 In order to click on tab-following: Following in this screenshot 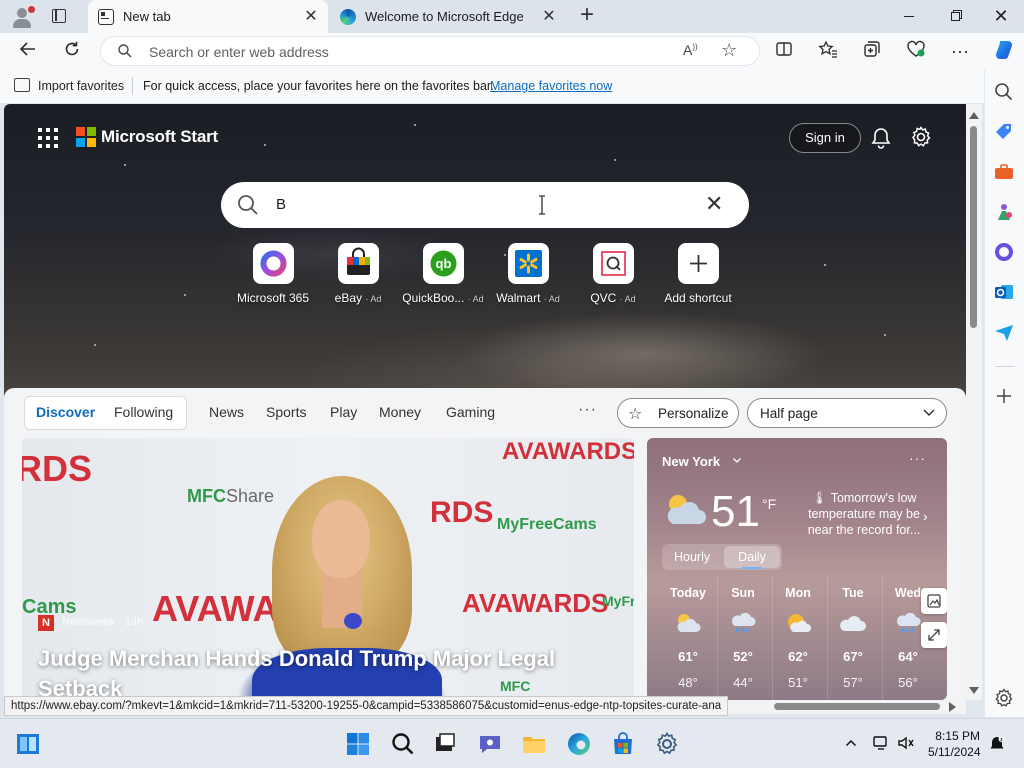, I will do `click(143, 412)`.